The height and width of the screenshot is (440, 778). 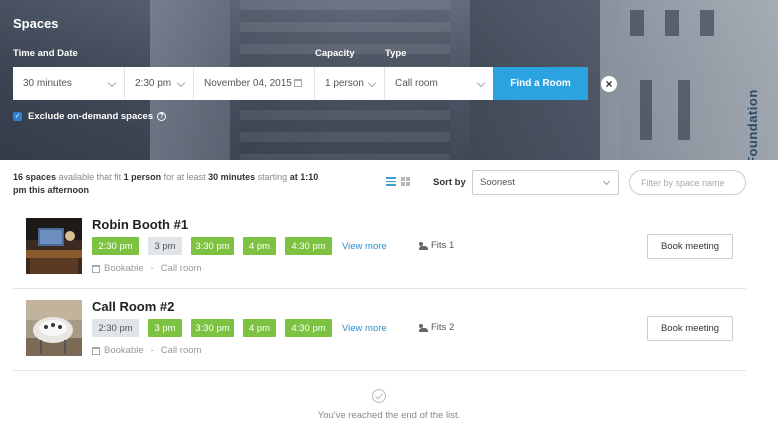 I want to click on capacity-info: Fits 2, so click(x=436, y=327).